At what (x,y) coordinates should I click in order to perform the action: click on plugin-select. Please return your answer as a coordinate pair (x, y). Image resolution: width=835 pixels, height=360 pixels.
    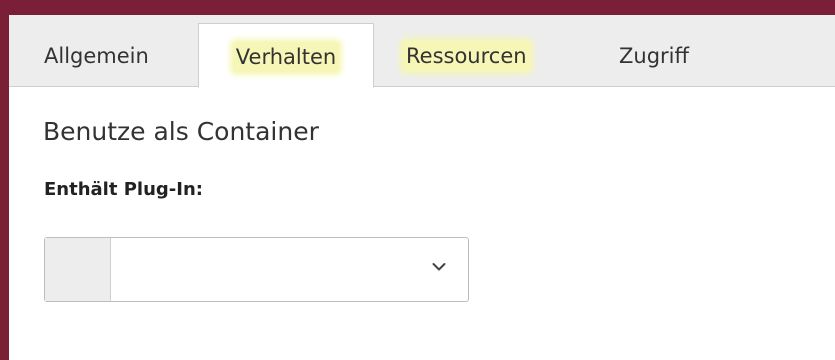
    Looking at the image, I should click on (256, 269).